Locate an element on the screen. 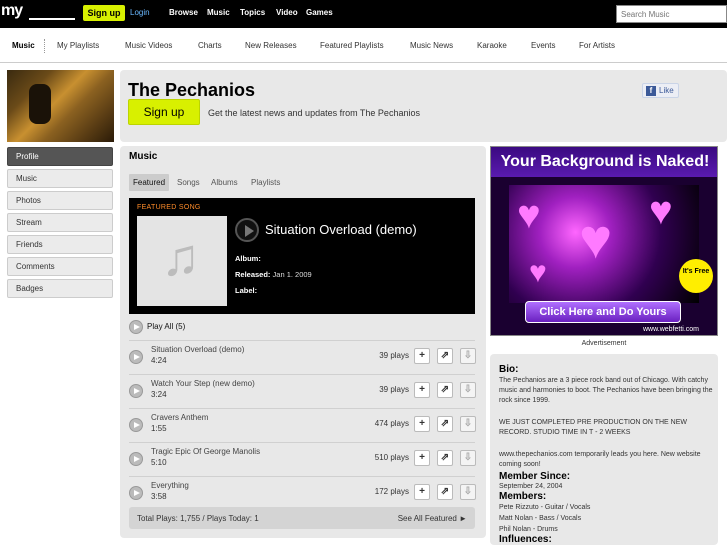  album-cover: ♫ is located at coordinates (182, 261).